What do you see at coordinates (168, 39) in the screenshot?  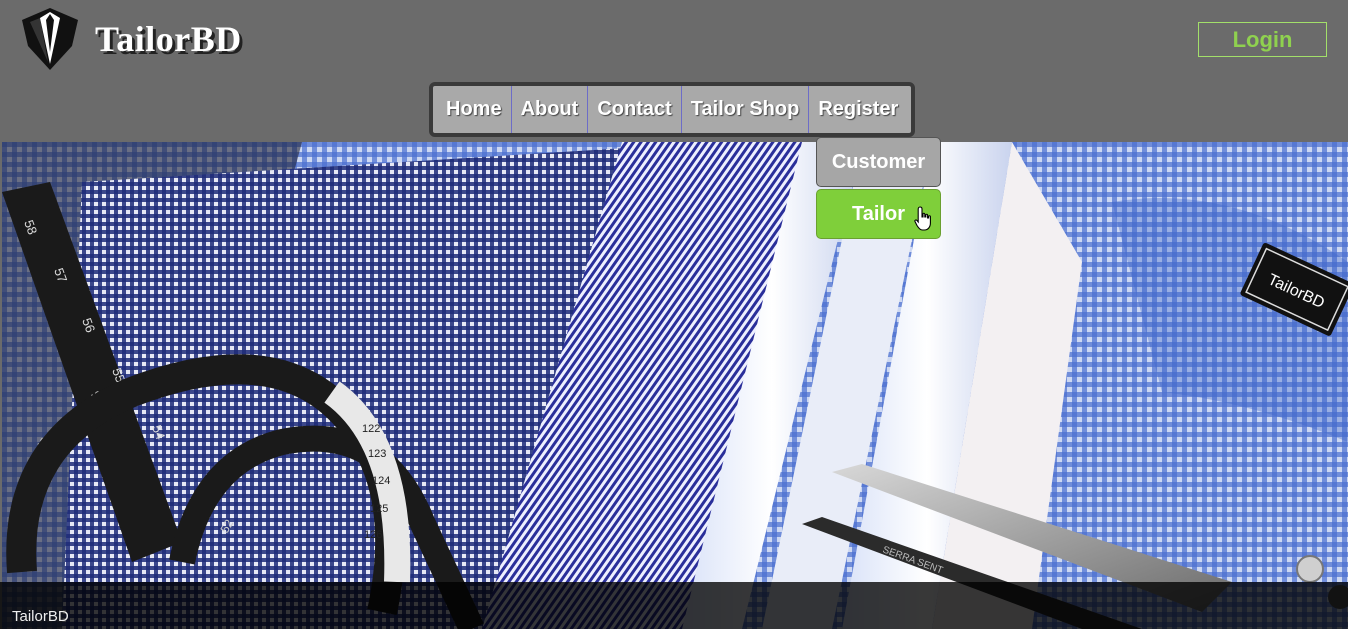 I see `brand-name: TailorBD` at bounding box center [168, 39].